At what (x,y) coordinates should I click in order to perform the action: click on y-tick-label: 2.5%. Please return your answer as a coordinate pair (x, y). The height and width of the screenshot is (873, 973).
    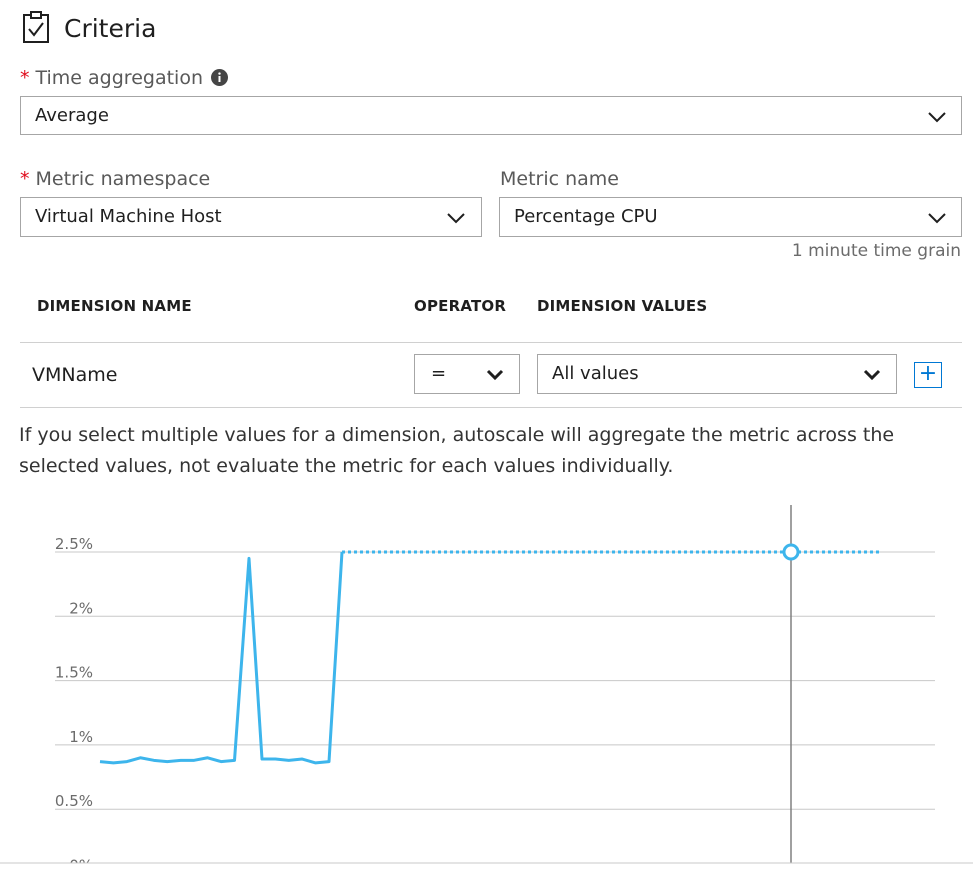
    Looking at the image, I should click on (74, 544).